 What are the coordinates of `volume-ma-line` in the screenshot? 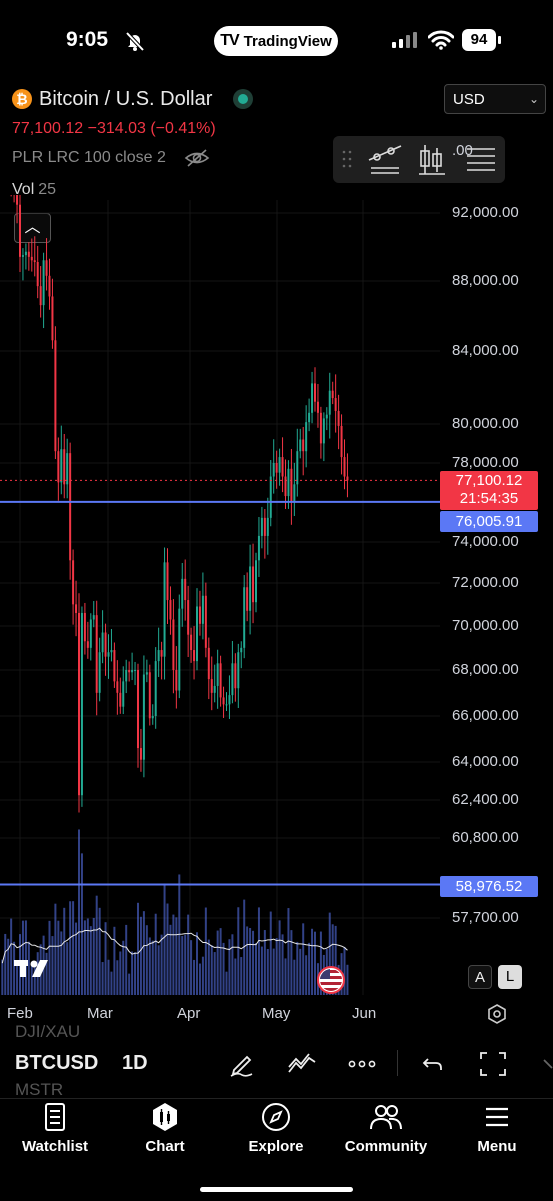 It's located at (174, 945).